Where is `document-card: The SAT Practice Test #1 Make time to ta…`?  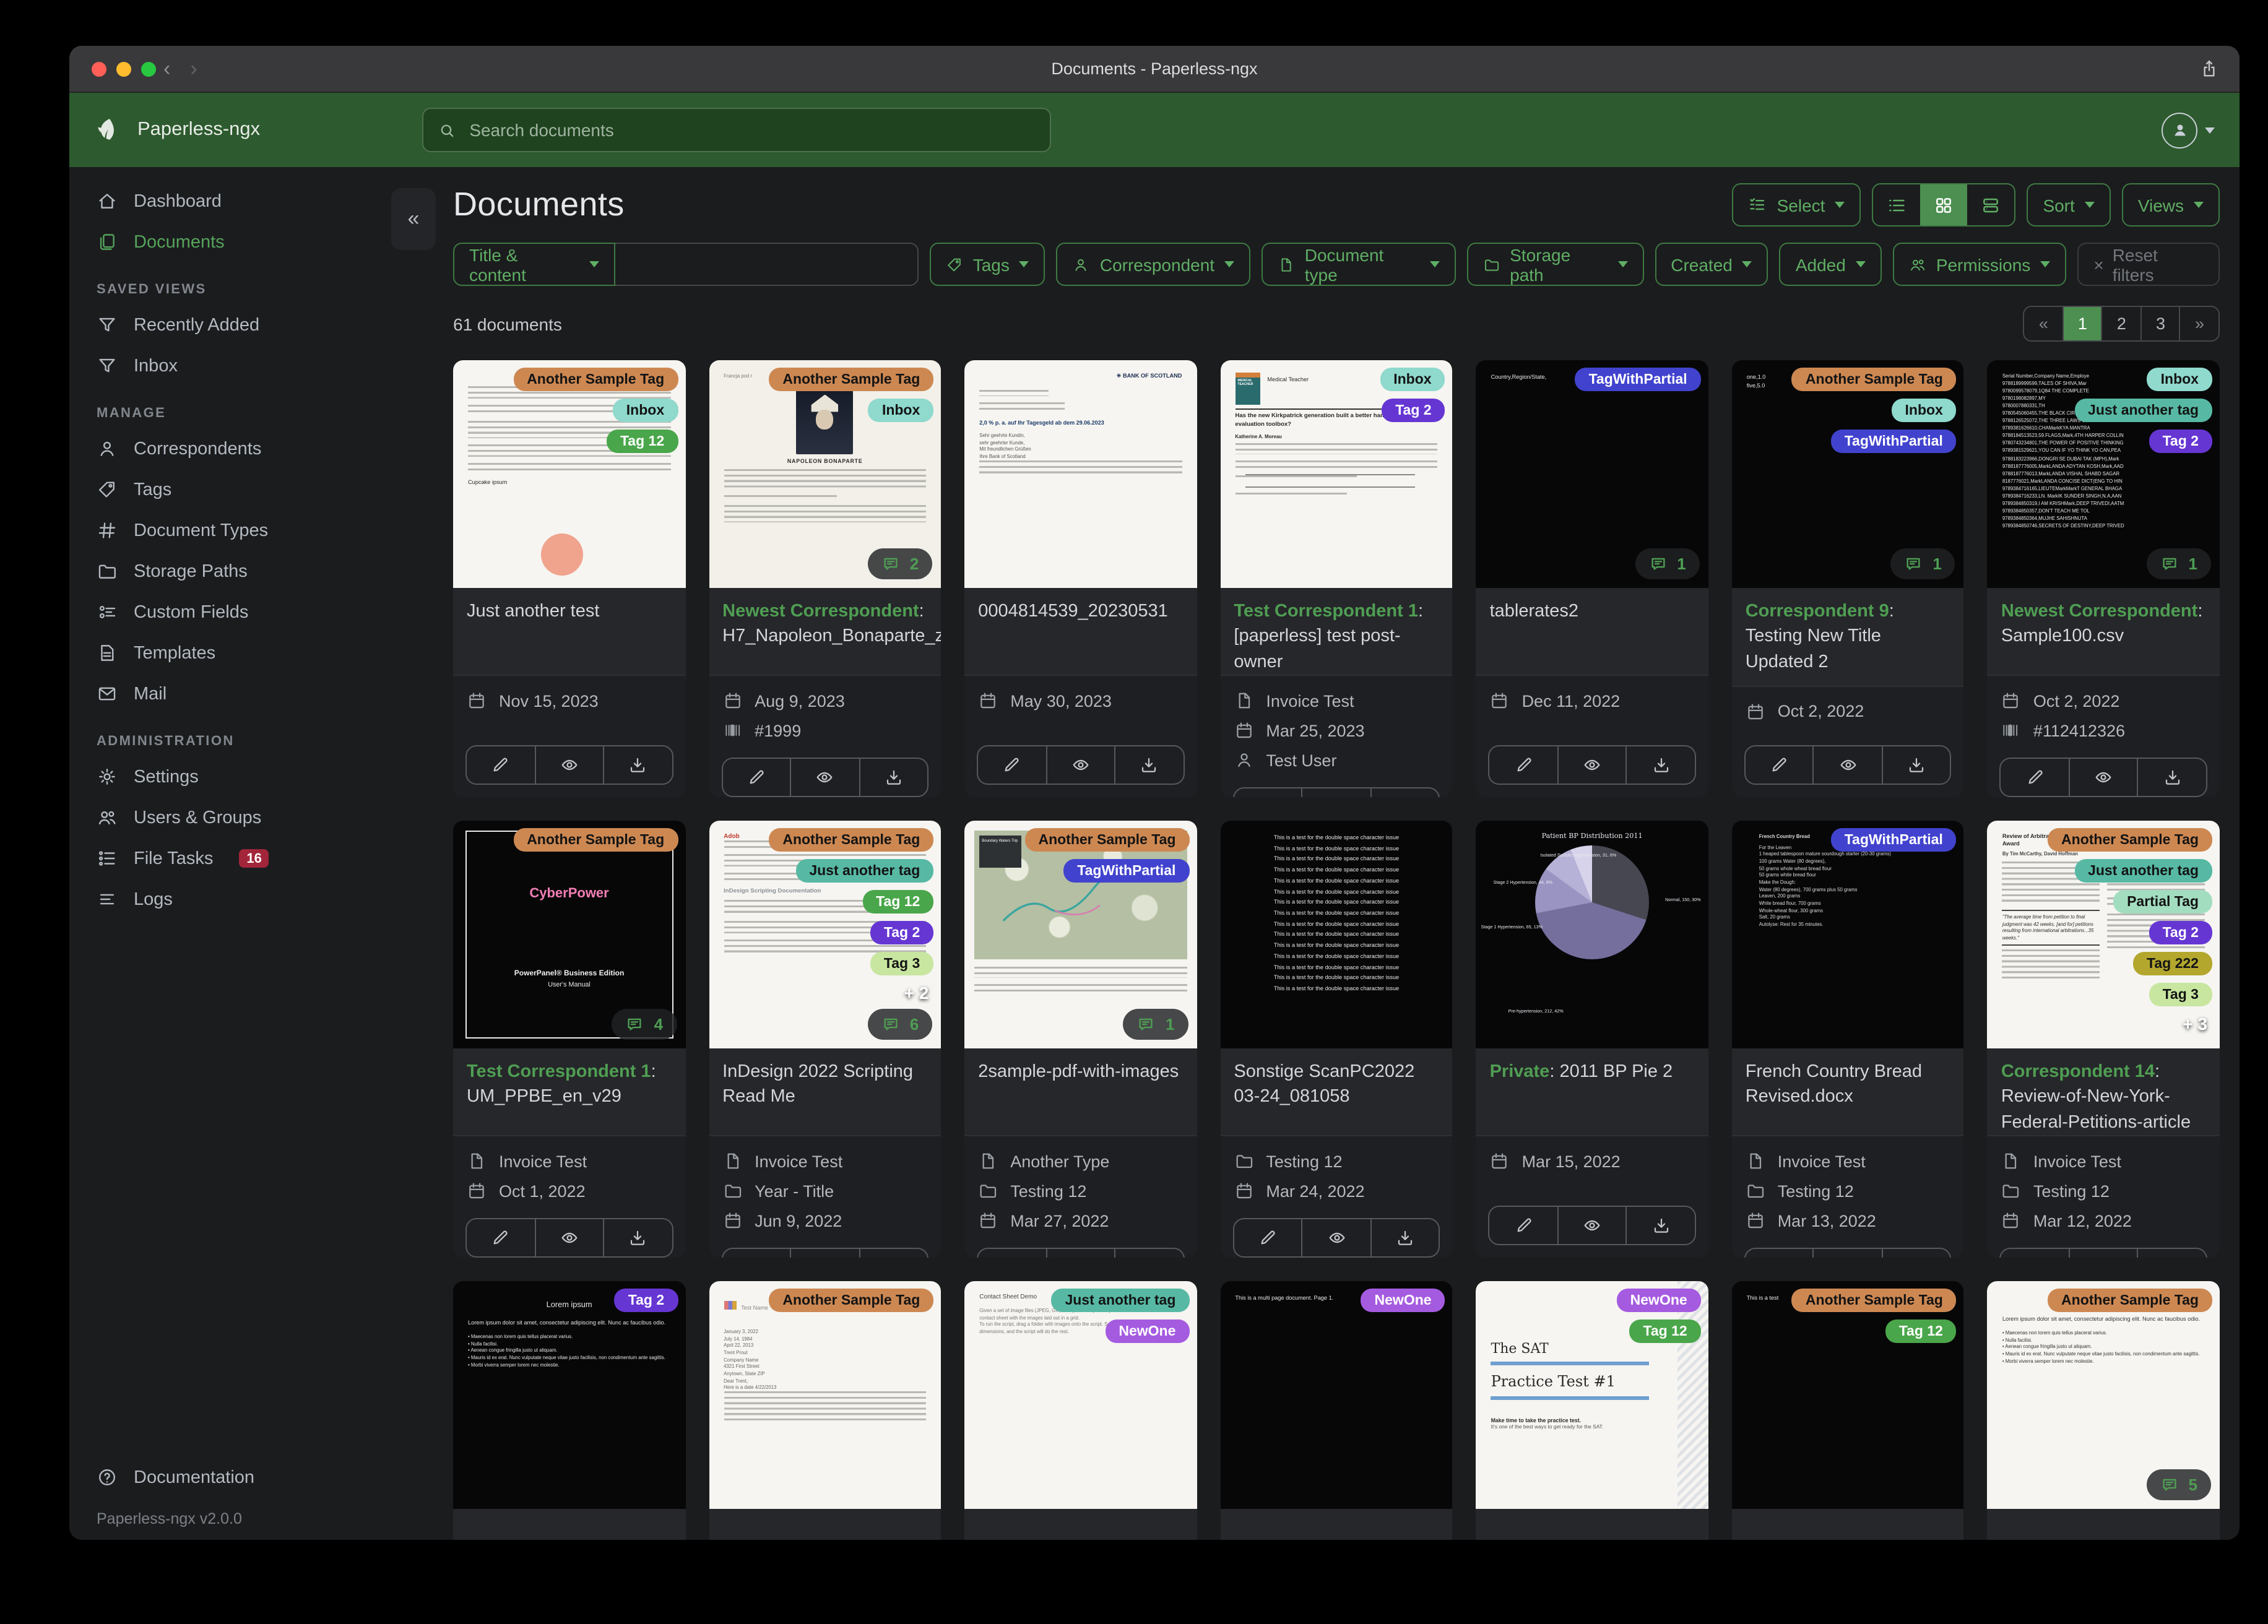 document-card: The SAT Practice Test #1 Make time to ta… is located at coordinates (1592, 1411).